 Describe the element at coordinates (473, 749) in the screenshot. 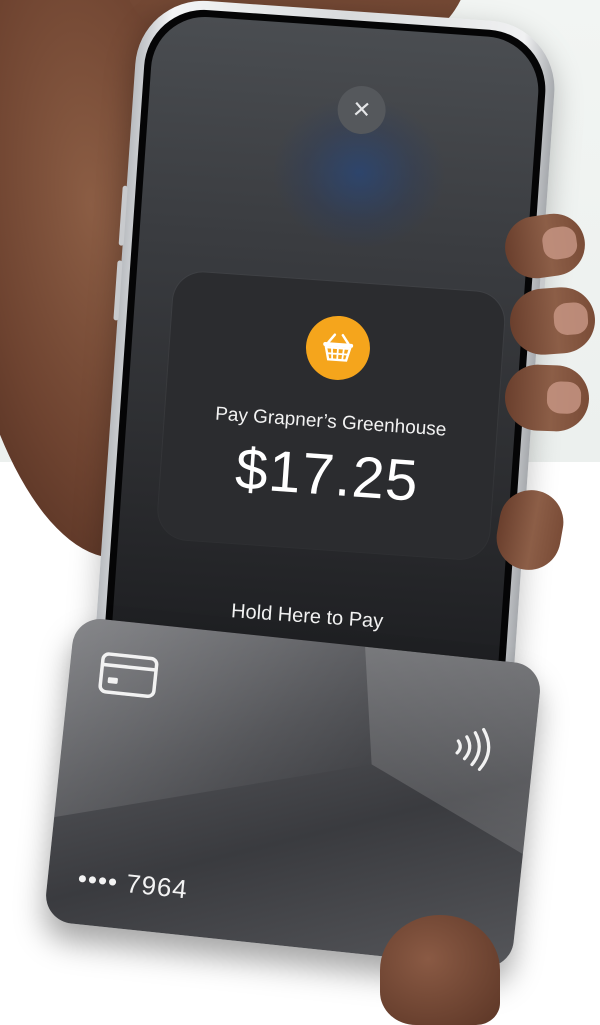

I see `contactless-icon` at that location.